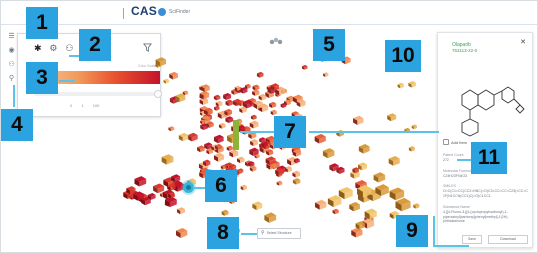  I want to click on select-structure-label: Select Structure, so click(279, 233).